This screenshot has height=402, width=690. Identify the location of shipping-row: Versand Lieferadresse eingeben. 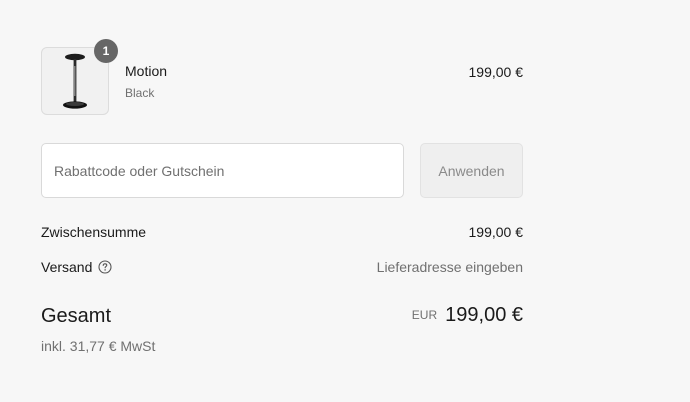
(282, 269).